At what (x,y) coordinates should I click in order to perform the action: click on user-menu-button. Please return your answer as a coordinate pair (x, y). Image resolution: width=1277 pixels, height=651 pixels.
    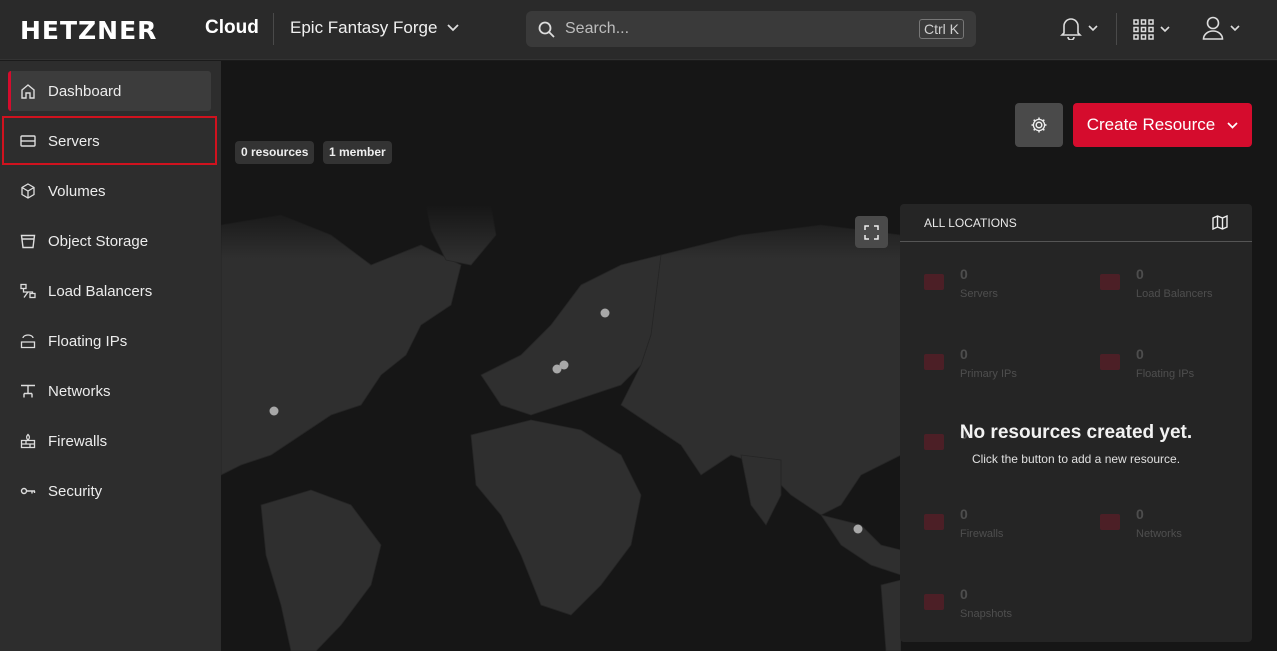
    Looking at the image, I should click on (1221, 28).